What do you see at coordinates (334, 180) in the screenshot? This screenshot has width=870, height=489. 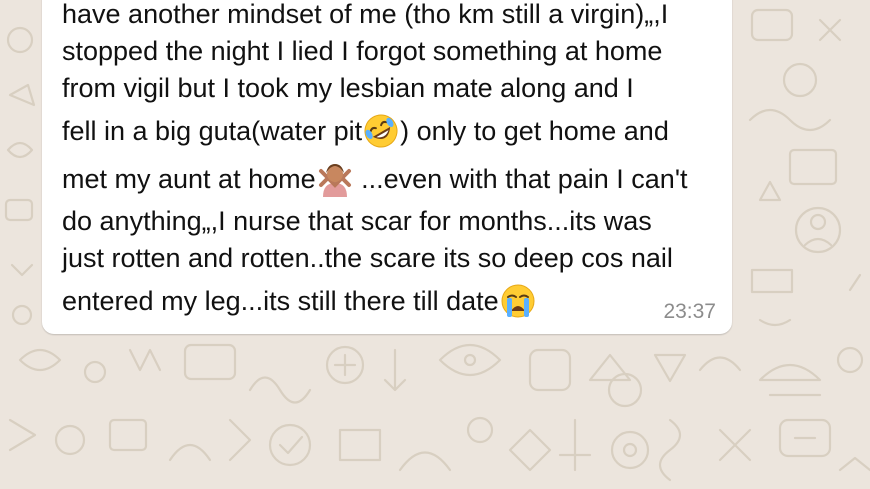 I see `person-gesturing-no-emoji` at bounding box center [334, 180].